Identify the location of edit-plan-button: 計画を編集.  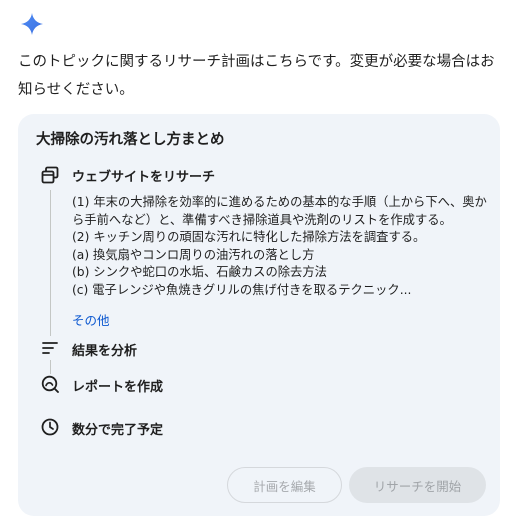
(284, 485).